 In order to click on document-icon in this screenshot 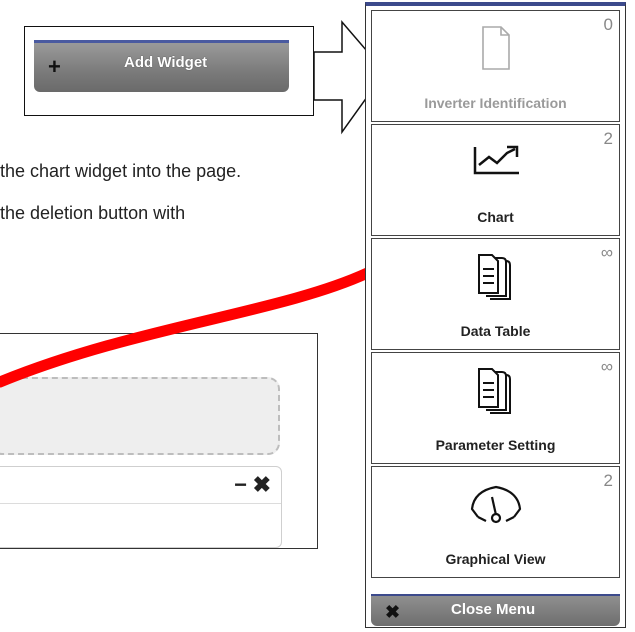, I will do `click(495, 48)`.